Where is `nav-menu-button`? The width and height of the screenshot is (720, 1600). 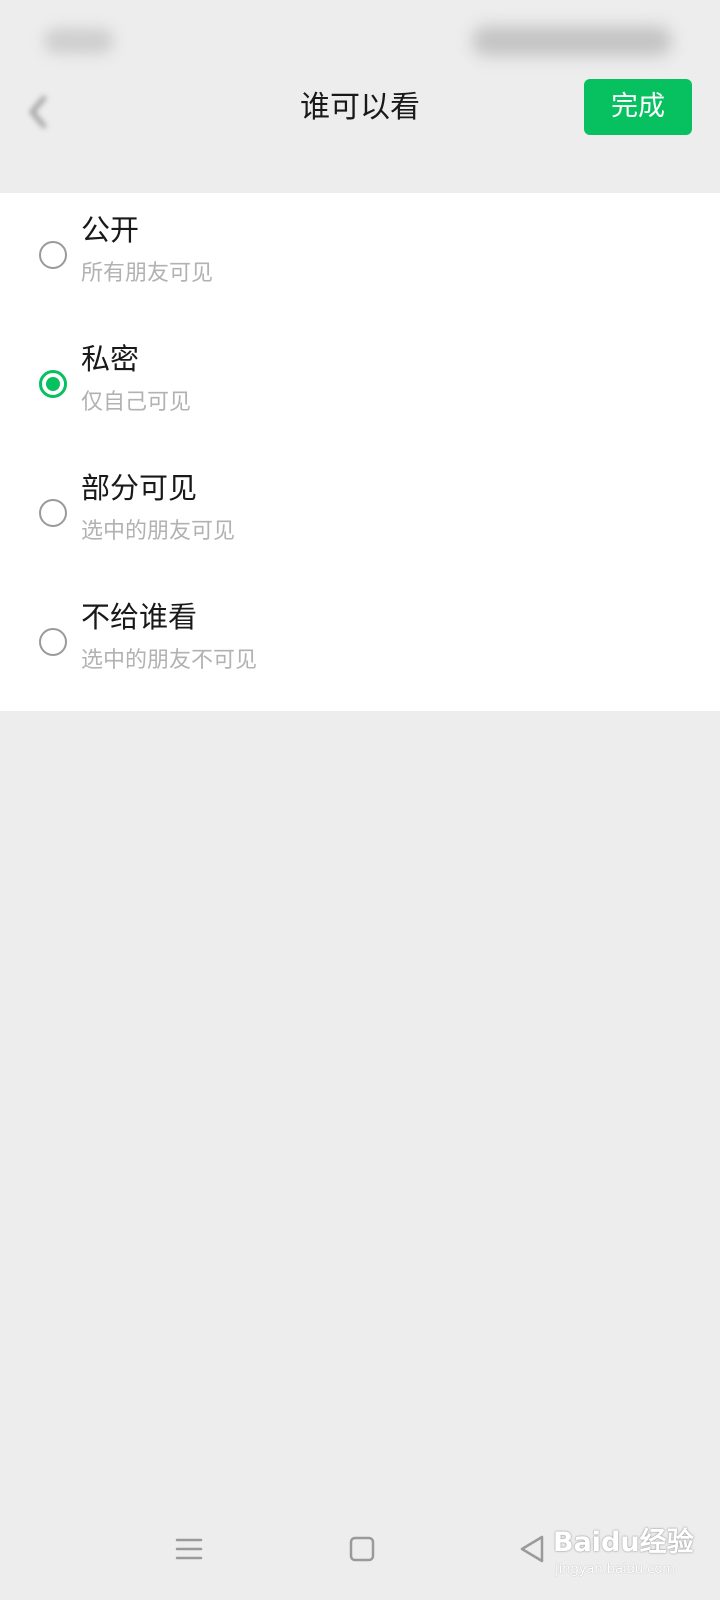 nav-menu-button is located at coordinates (189, 1549).